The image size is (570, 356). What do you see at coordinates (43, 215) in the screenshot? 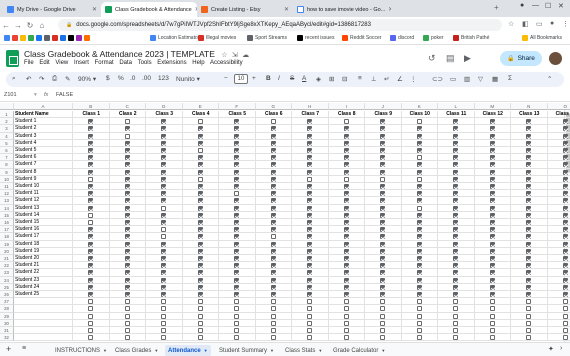
I see `student-name-cell: Student 14` at bounding box center [43, 215].